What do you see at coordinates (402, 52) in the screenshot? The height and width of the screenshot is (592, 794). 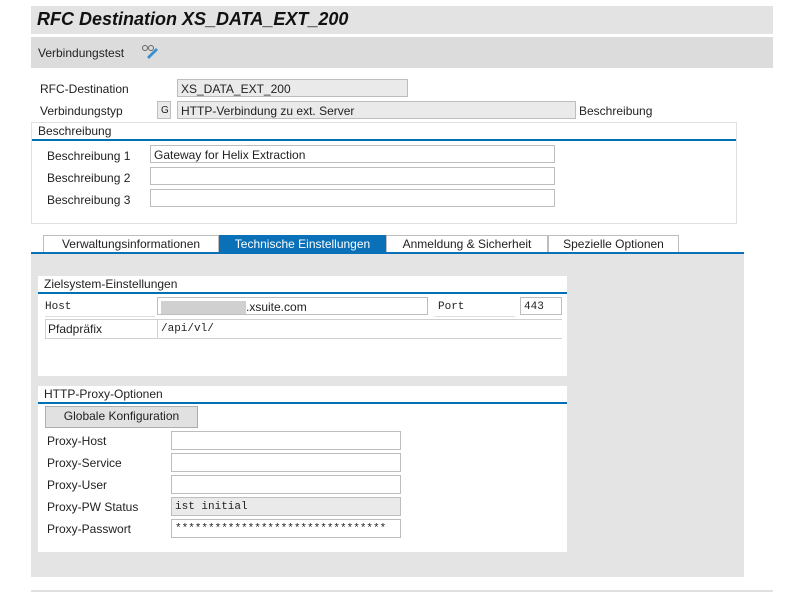 I see `toolbar: Verbindungstest` at bounding box center [402, 52].